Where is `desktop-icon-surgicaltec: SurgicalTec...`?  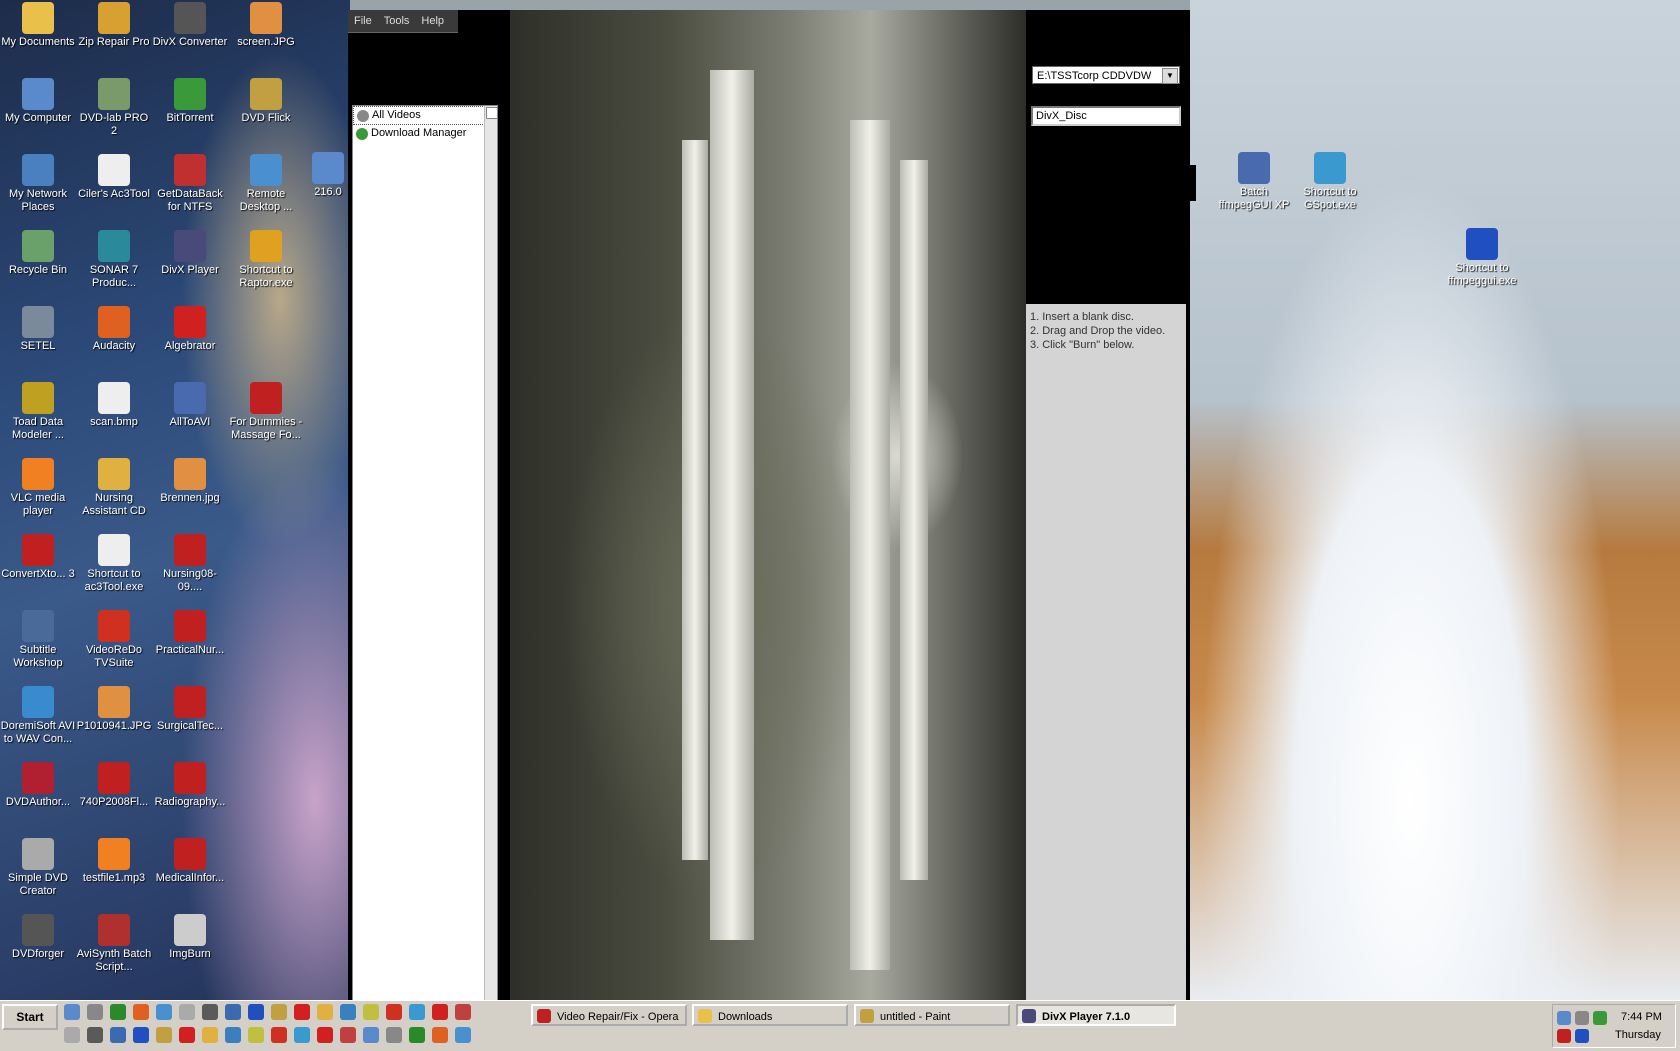
desktop-icon-surgicaltec: SurgicalTec... is located at coordinates (190, 709).